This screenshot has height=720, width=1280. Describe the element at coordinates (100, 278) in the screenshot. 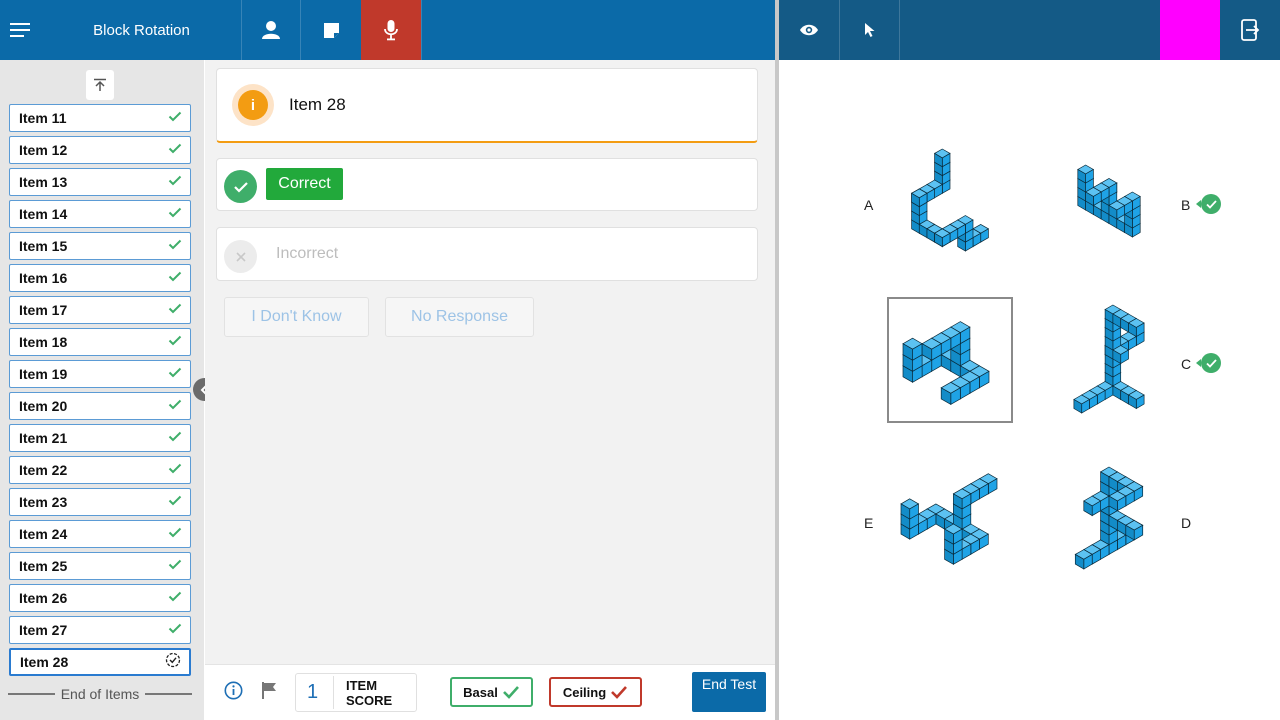

I see `sidebar-item: Item 16` at that location.